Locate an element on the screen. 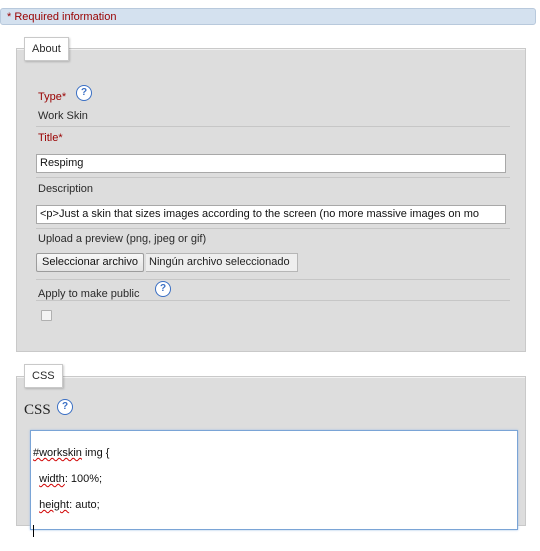 This screenshot has width=540, height=551. make-public-checkbox is located at coordinates (46, 315).